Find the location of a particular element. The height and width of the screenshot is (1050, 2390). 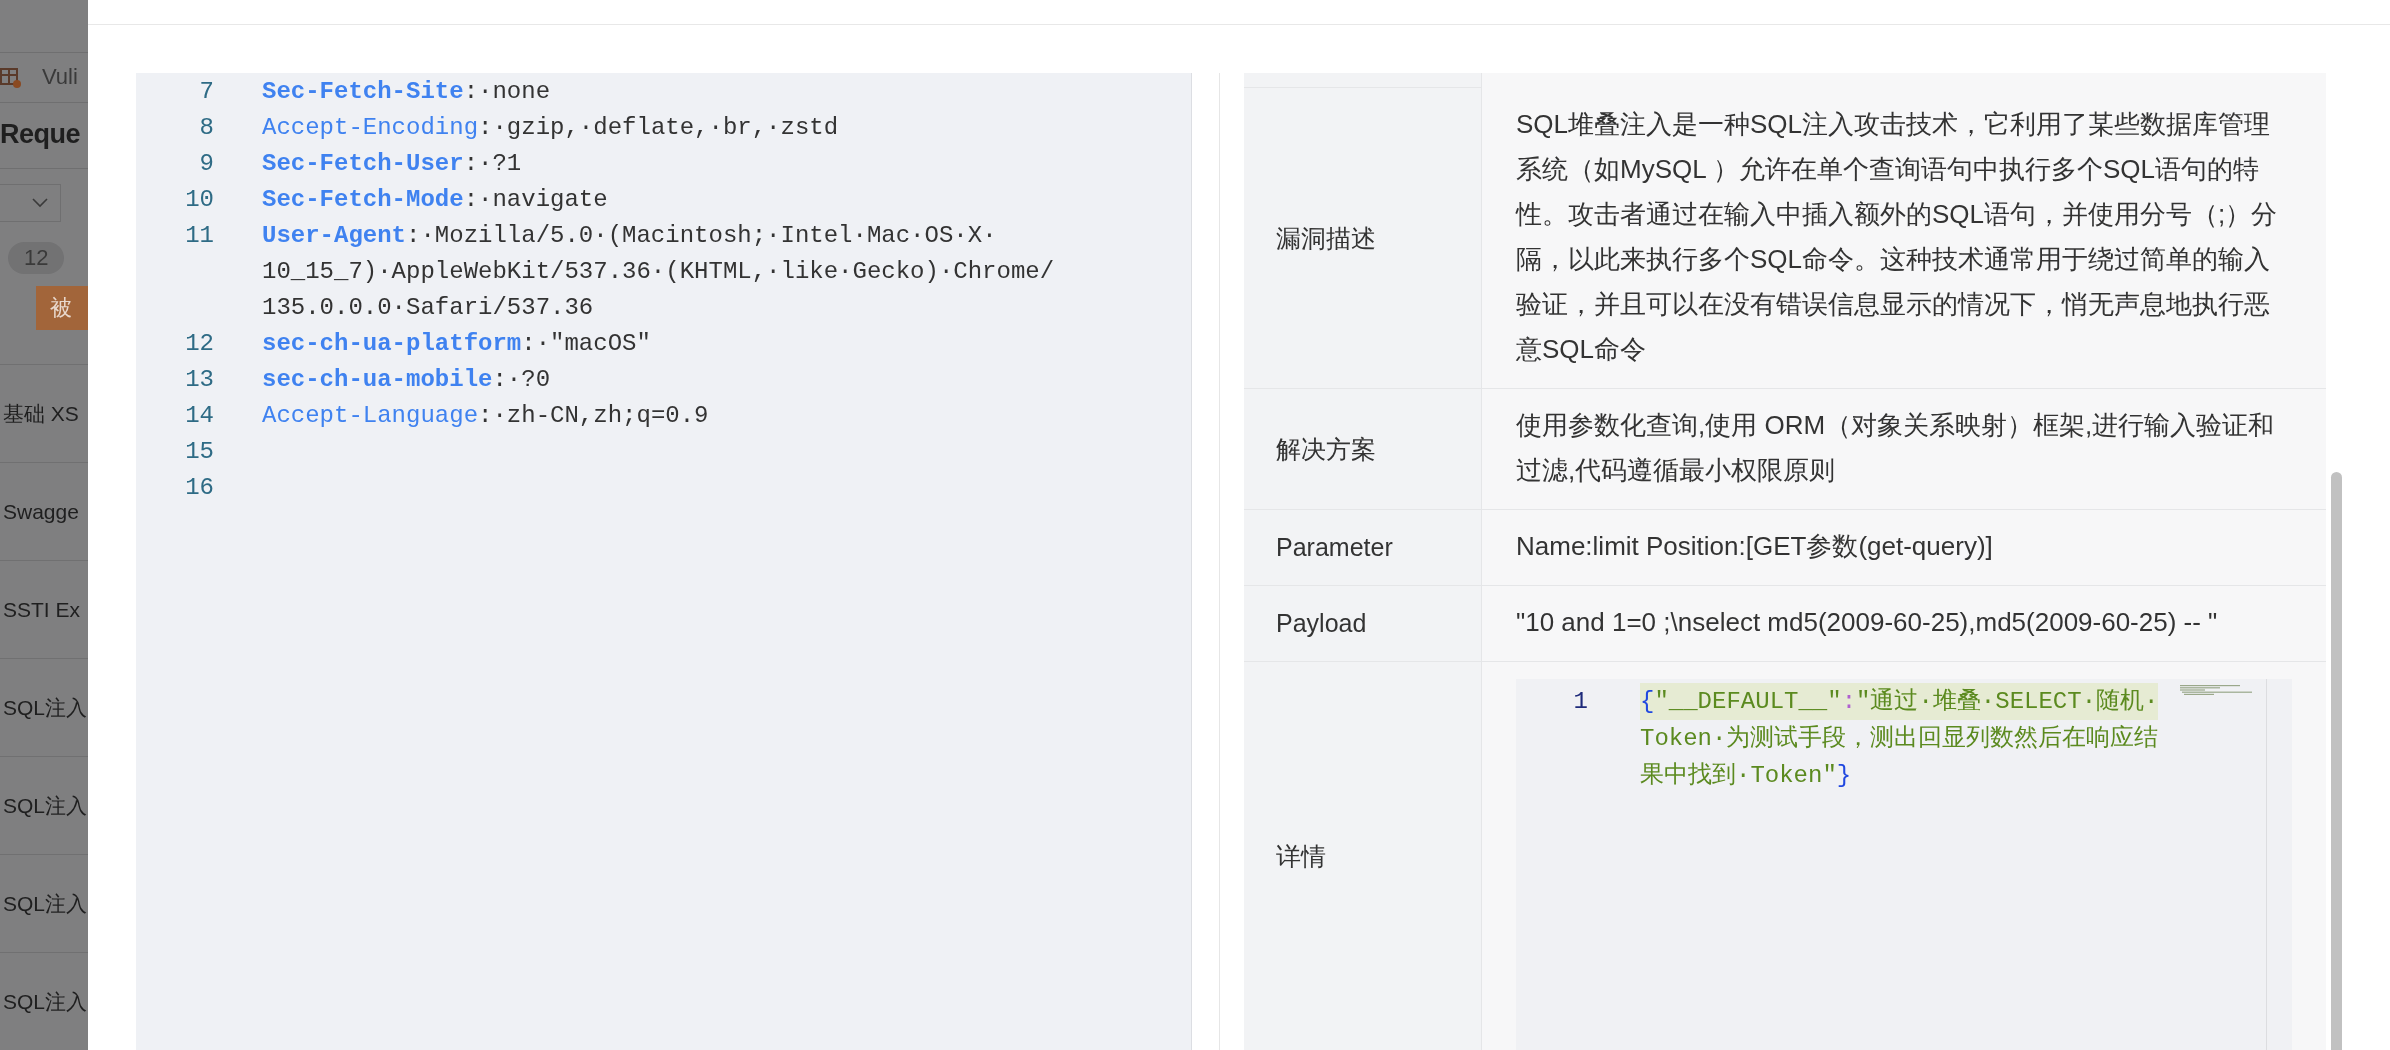

line-number: 1 is located at coordinates (1580, 702).